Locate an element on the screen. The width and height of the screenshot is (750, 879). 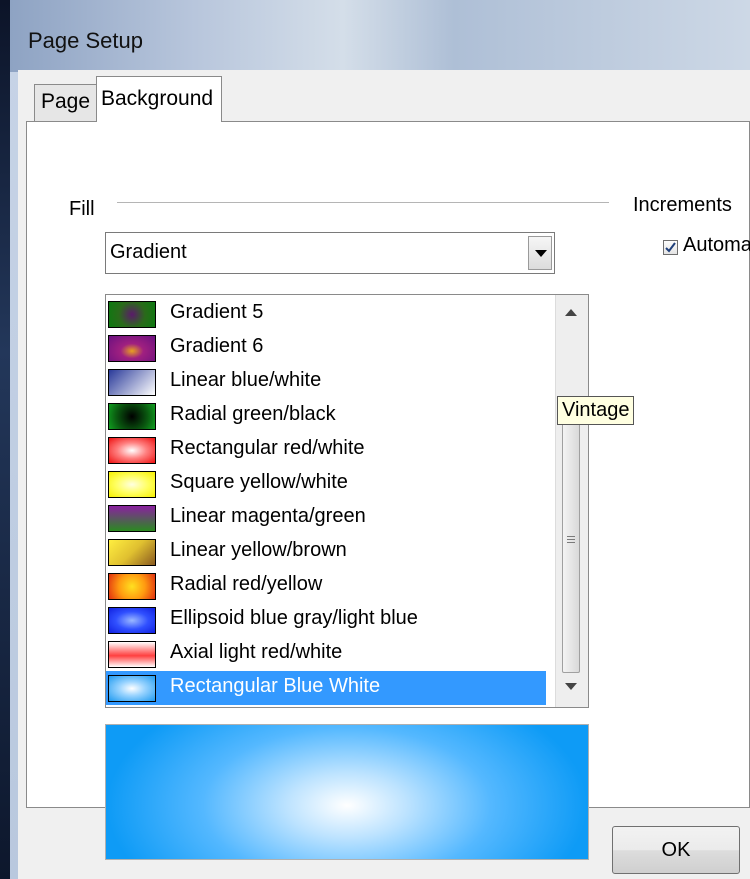
radial-green-black-swatch is located at coordinates (132, 416).